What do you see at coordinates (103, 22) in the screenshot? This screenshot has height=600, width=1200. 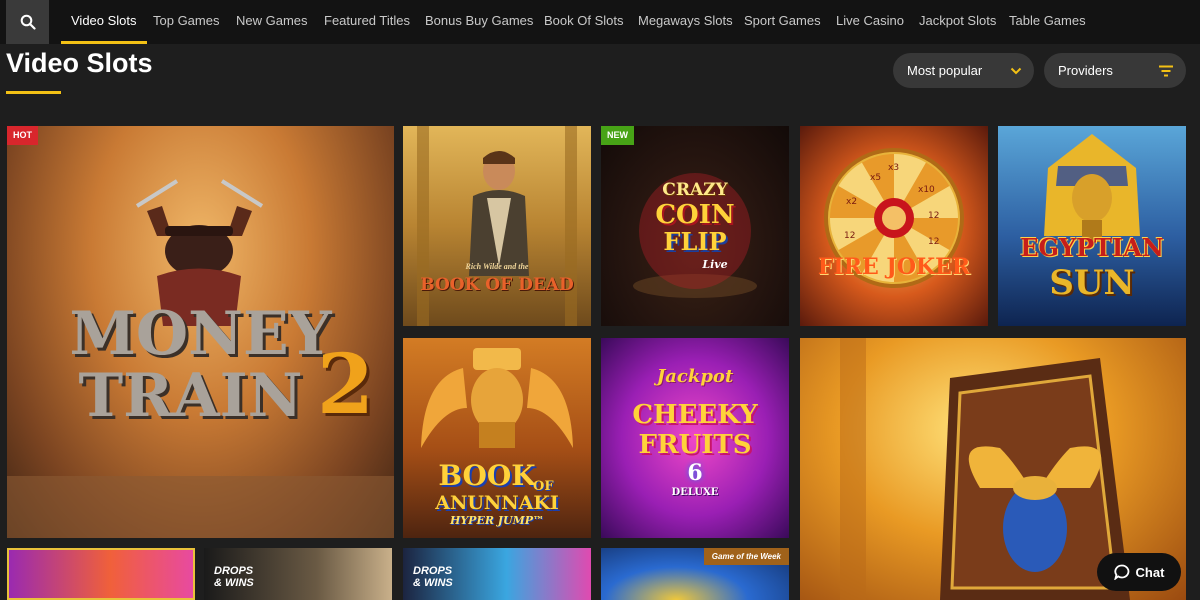 I see `tab-video-slots: Video Slots` at bounding box center [103, 22].